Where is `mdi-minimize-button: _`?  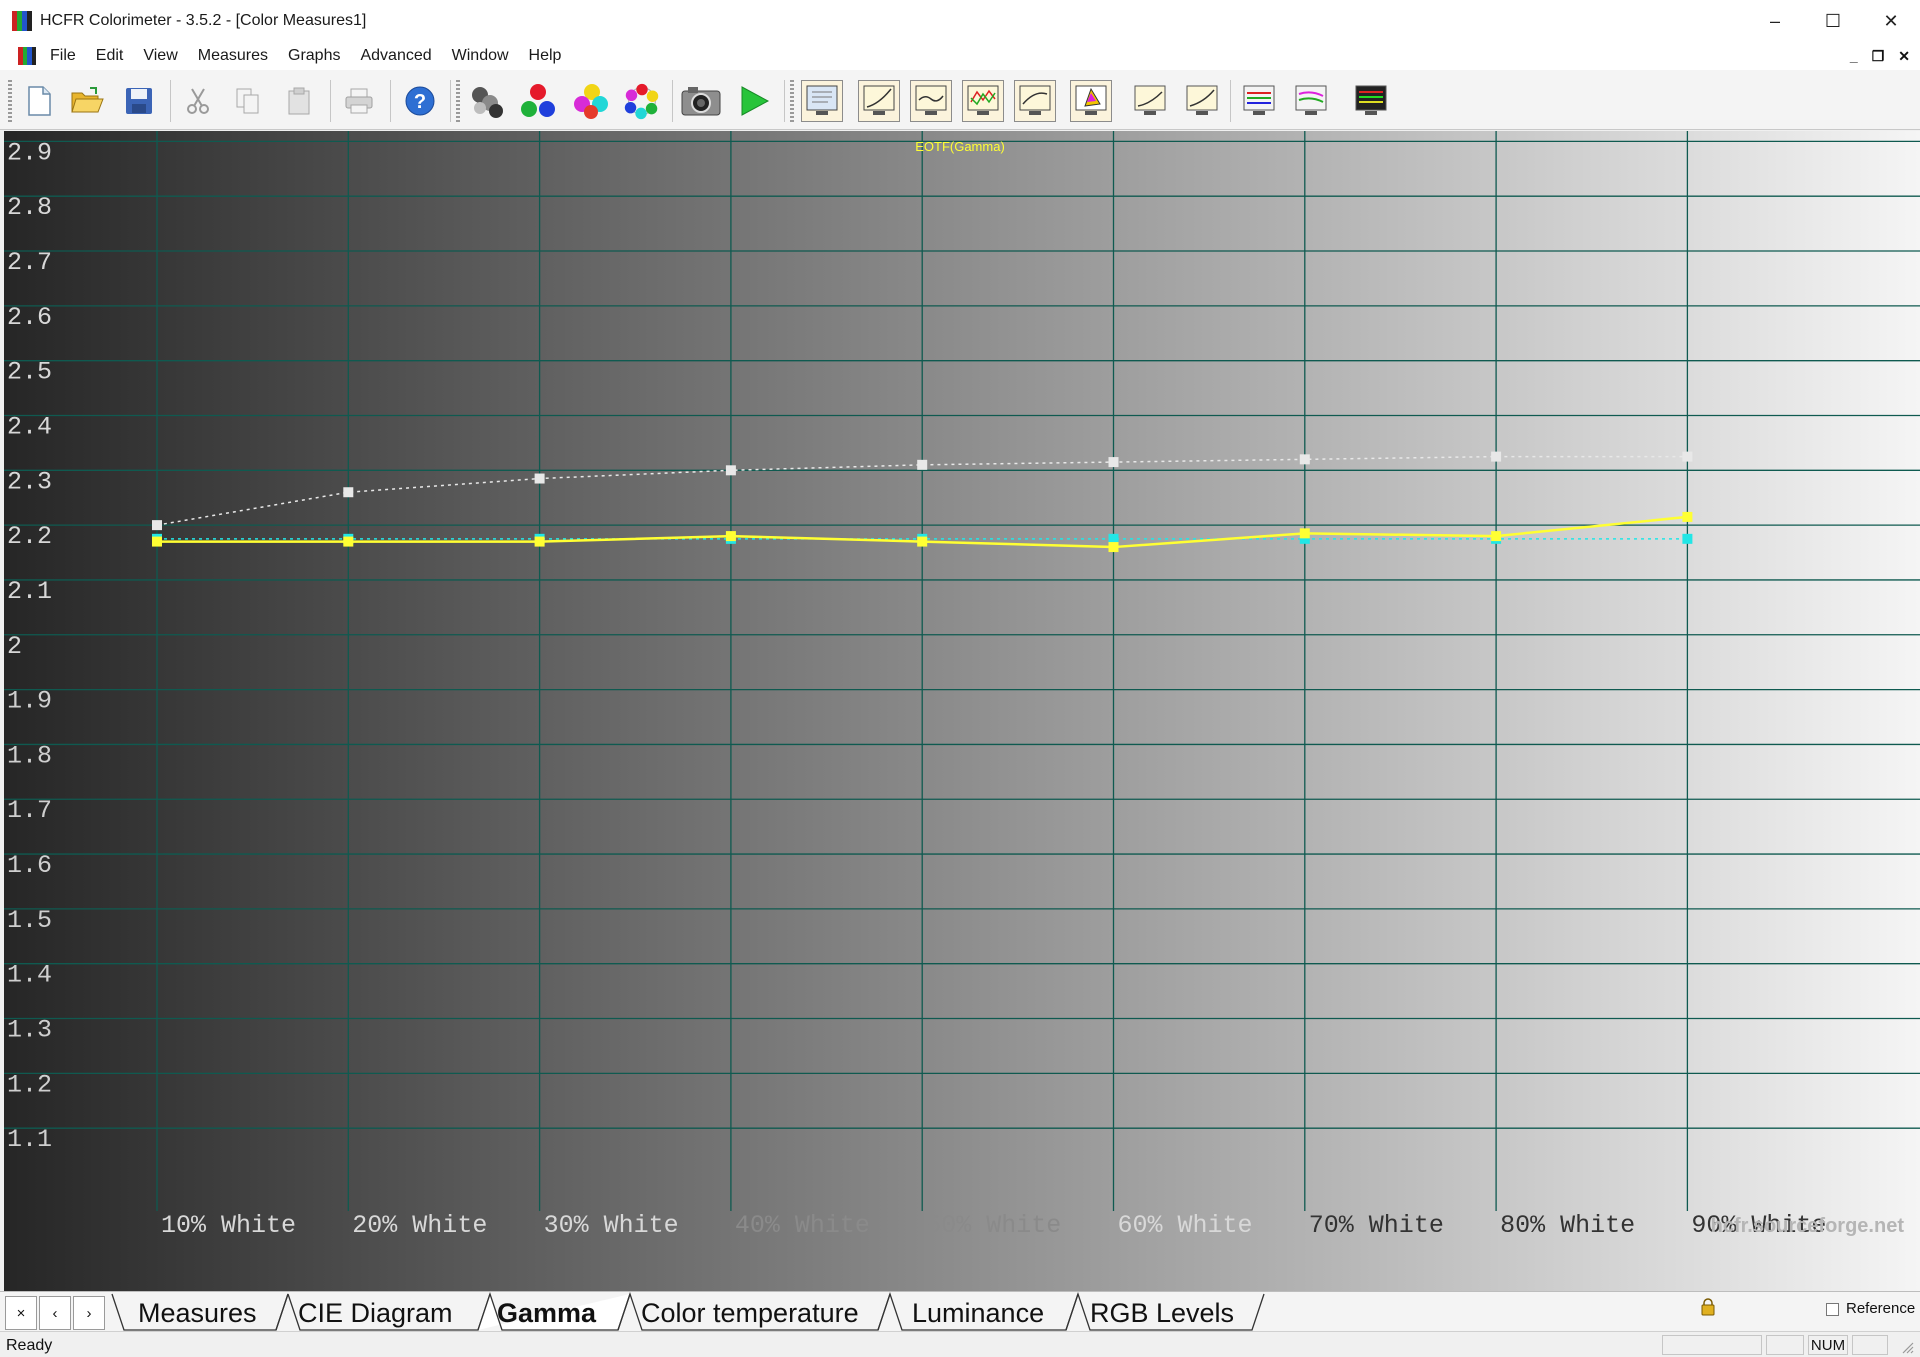 mdi-minimize-button: _ is located at coordinates (1854, 56).